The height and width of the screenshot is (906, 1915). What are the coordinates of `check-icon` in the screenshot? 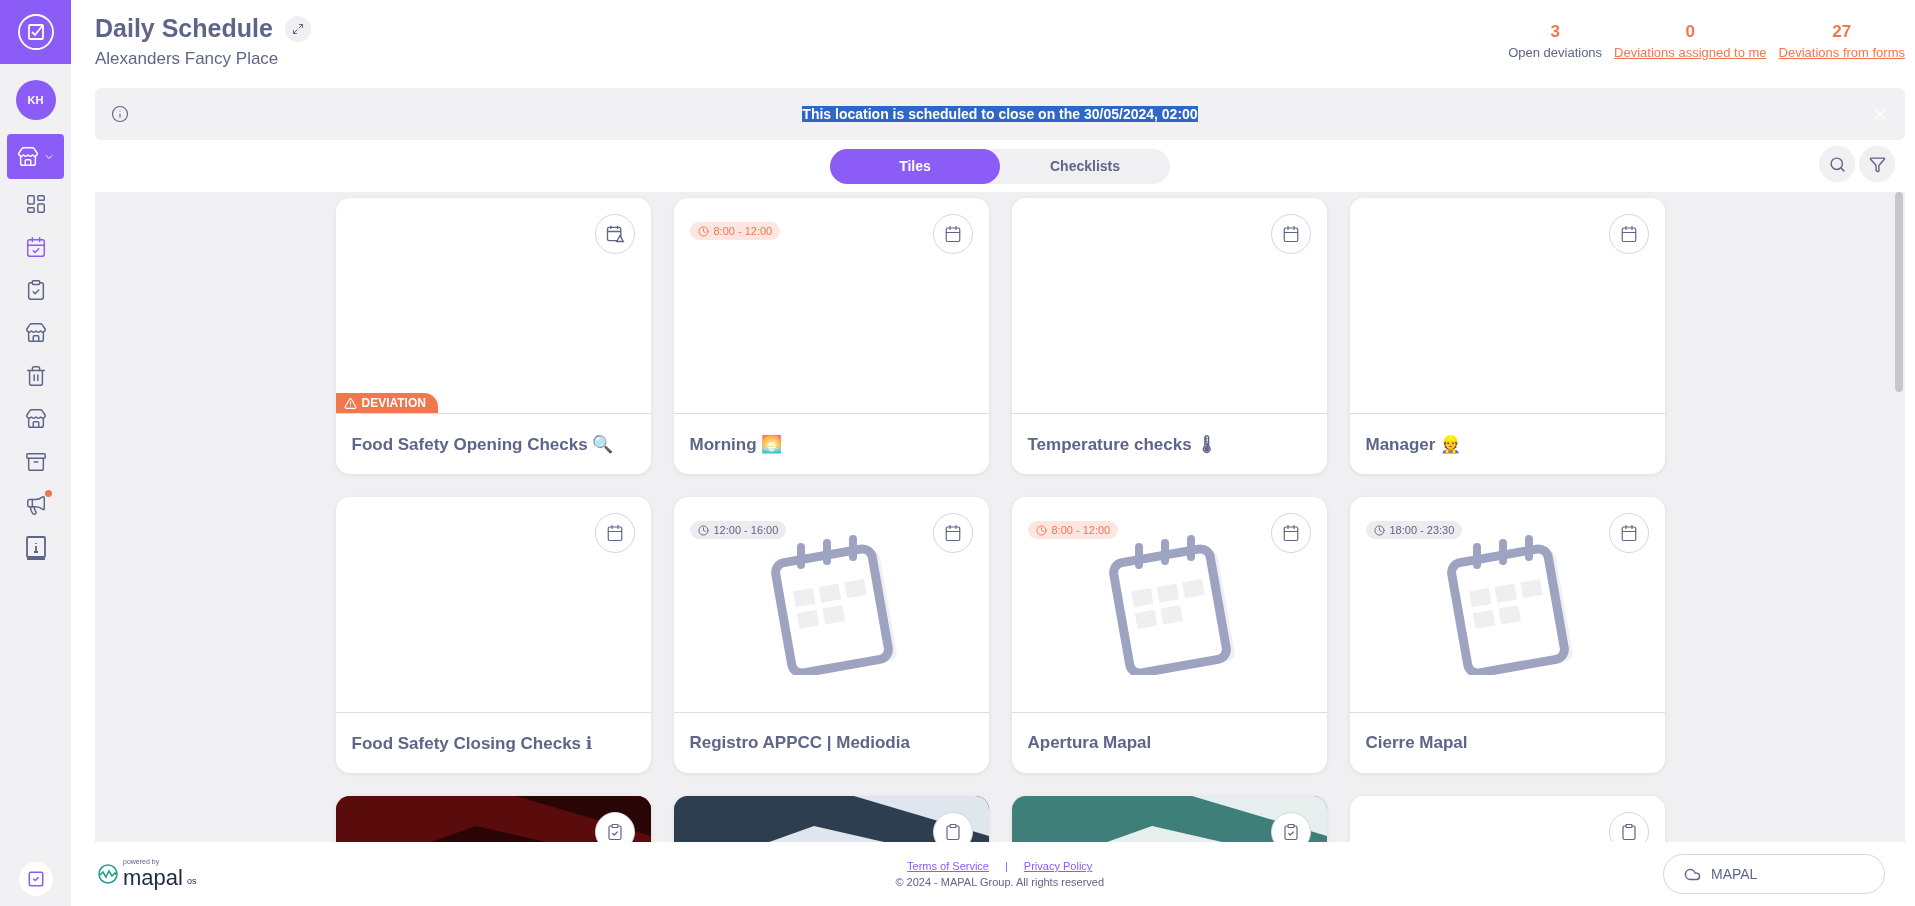 It's located at (35, 879).